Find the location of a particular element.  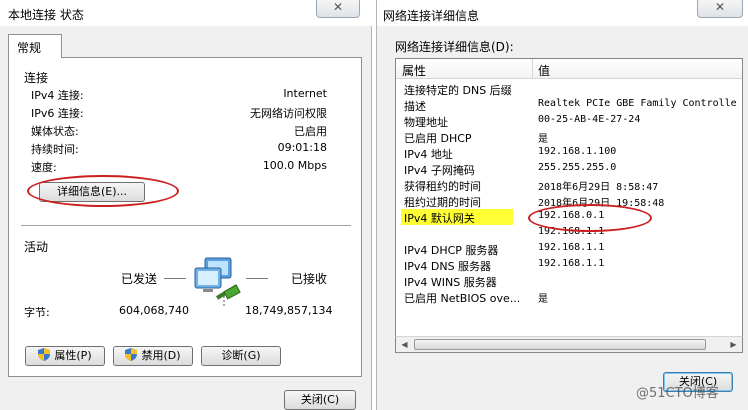

ipv4-connectivity-value: Internet is located at coordinates (305, 93).